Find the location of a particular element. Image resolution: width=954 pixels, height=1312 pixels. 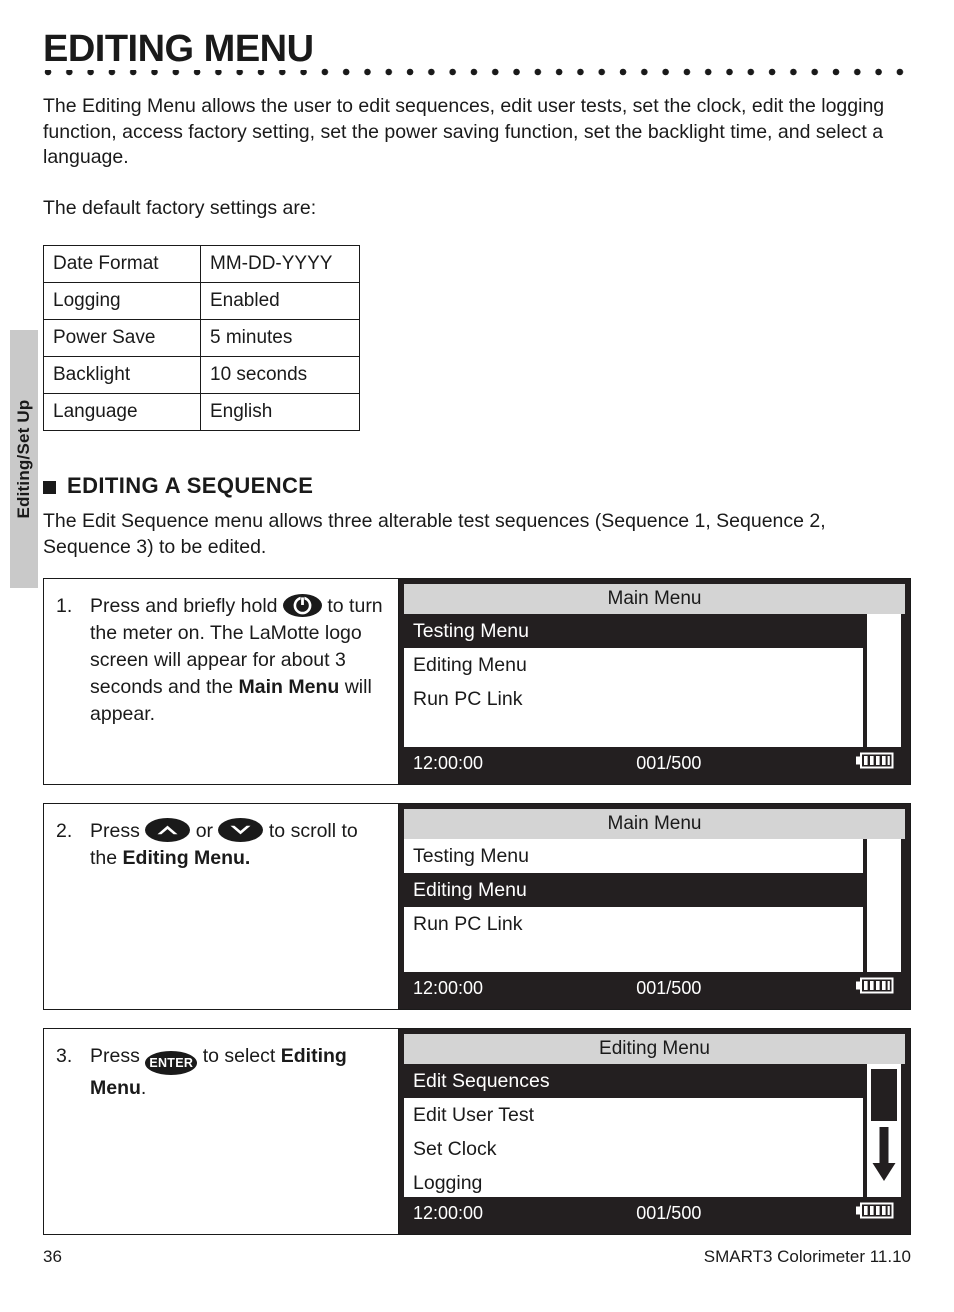

step-3-instructions: 3. Press ENTER to select Editing Menu. is located at coordinates (221, 1131).